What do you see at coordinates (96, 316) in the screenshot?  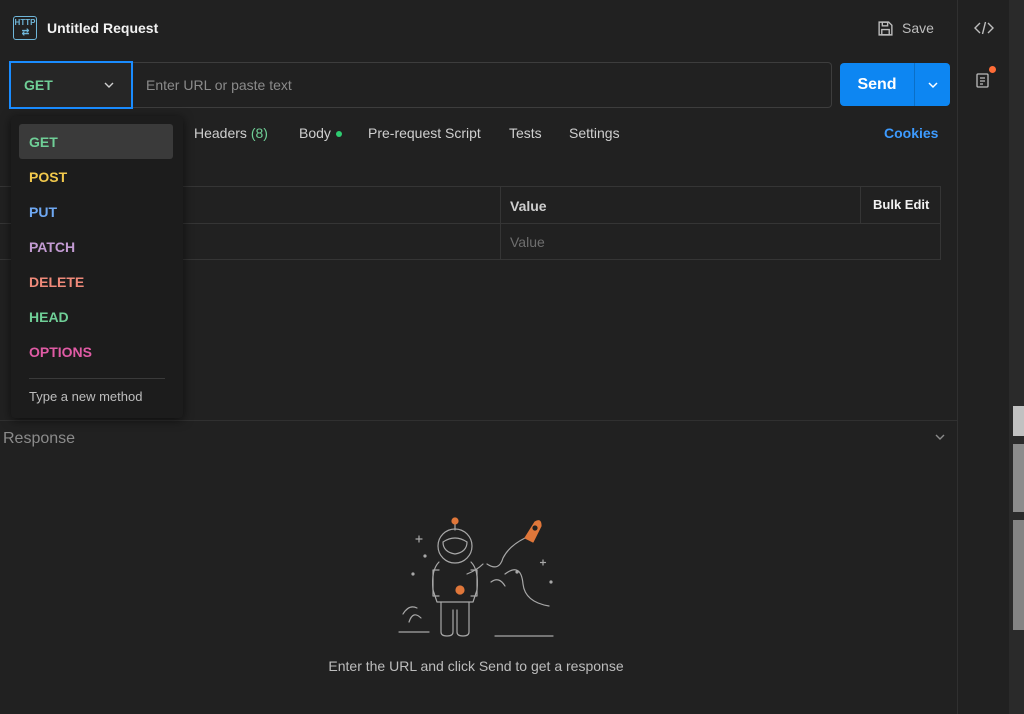 I see `method-option-head: HEAD` at bounding box center [96, 316].